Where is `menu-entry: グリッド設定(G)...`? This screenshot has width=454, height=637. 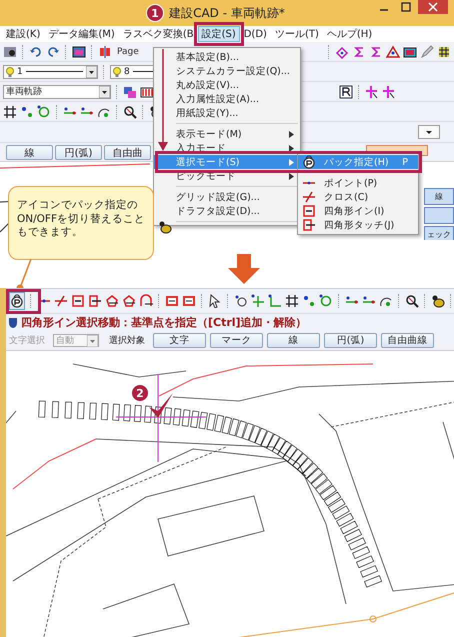
menu-entry: グリッド設定(G)... is located at coordinates (227, 197).